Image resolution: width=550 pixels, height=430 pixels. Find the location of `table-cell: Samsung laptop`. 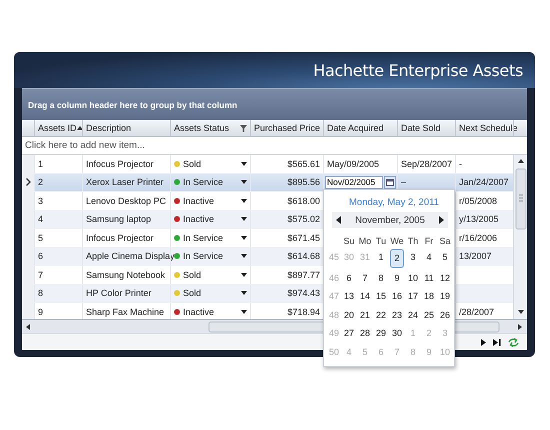

table-cell: Samsung laptop is located at coordinates (119, 219).